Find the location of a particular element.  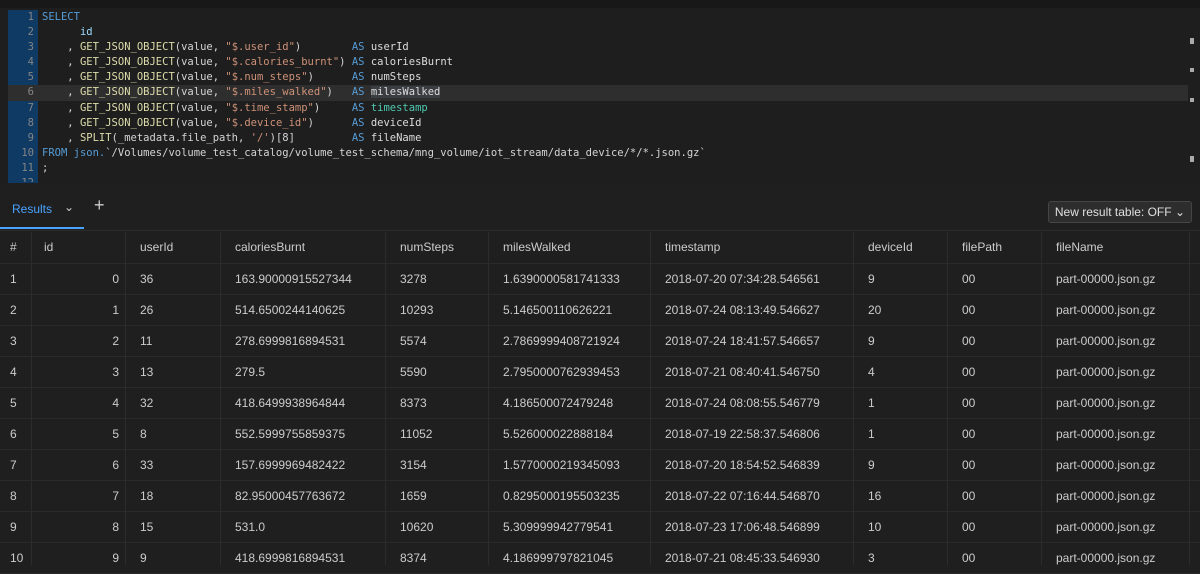

cell-caloriesburnt: 531.0 is located at coordinates (303, 527).